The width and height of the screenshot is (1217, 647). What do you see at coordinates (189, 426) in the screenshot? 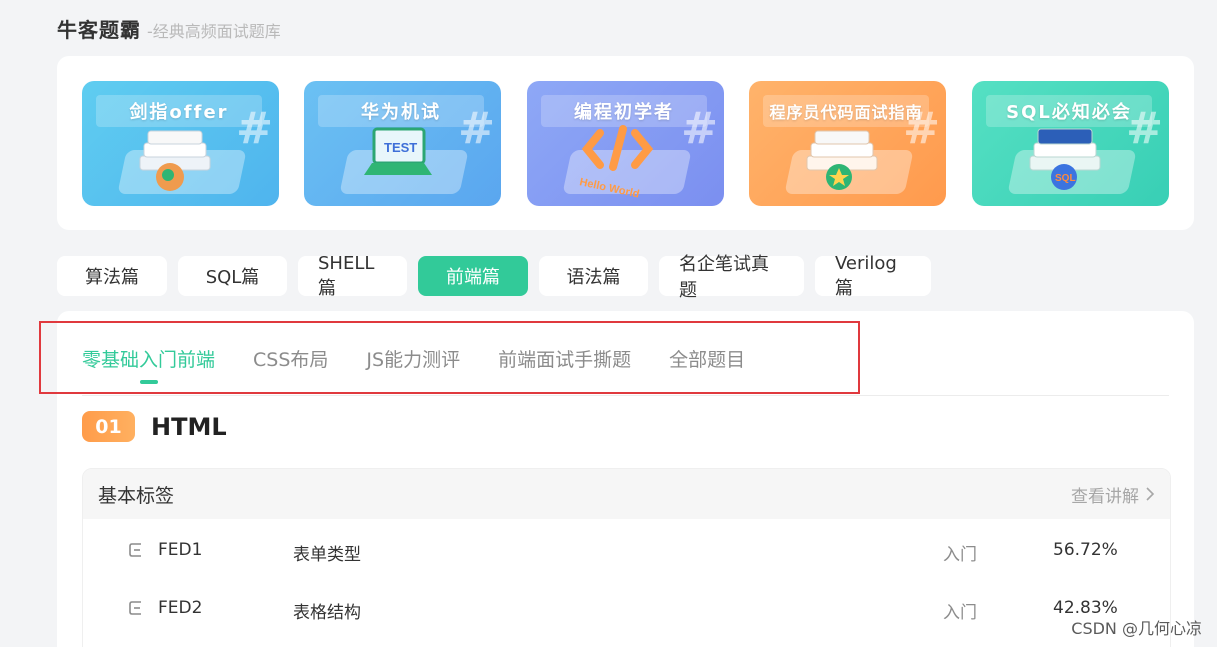
I see `section-title: HTML` at bounding box center [189, 426].